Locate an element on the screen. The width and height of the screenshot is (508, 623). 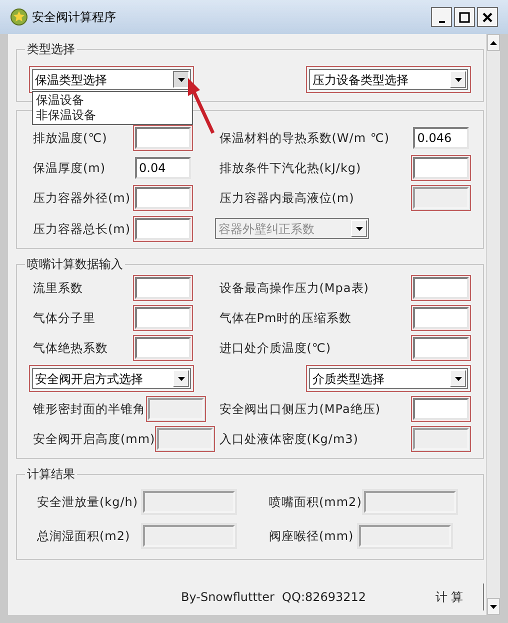
field-label: 气体分子里 is located at coordinates (64, 318).